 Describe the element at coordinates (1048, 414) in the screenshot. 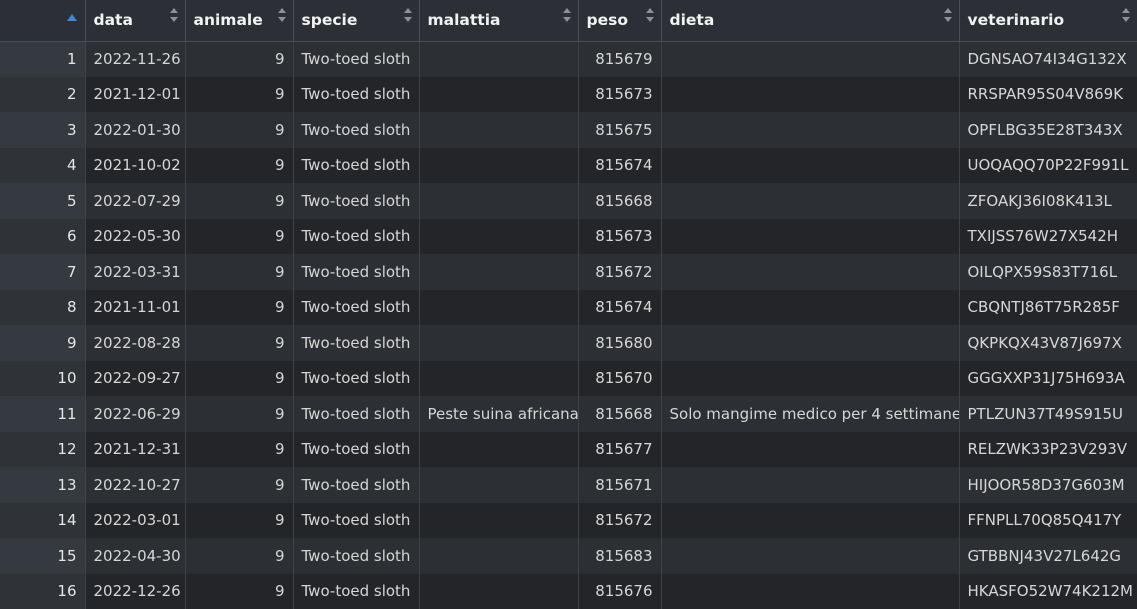

I see `cell-veterinario: PTLZUN37T49S915U` at that location.